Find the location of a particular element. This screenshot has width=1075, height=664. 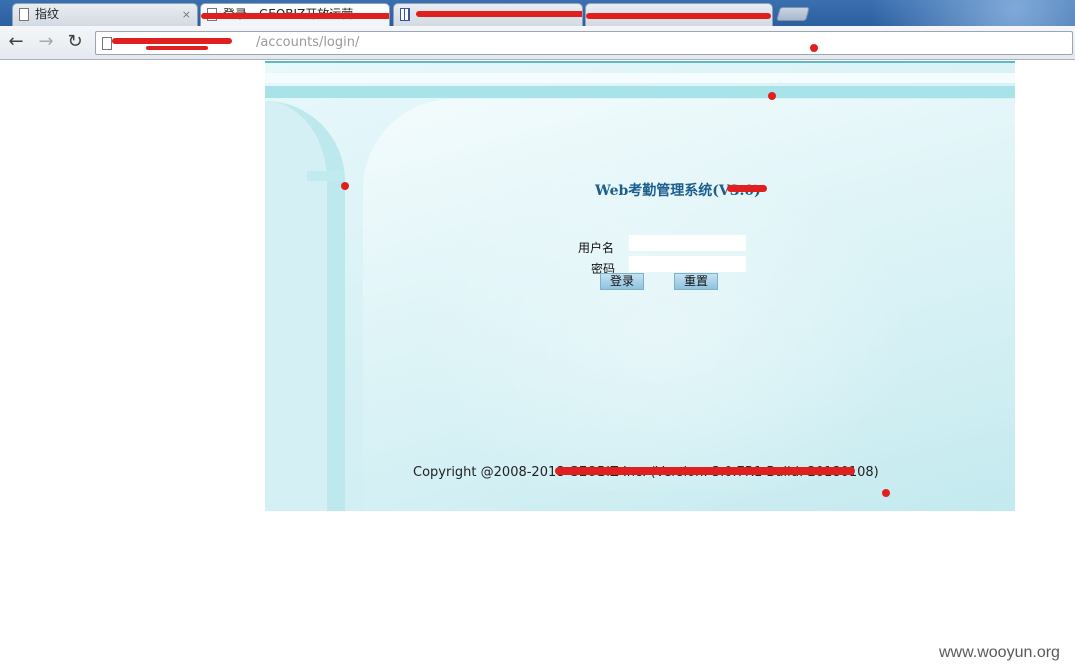

login-button: 登录 is located at coordinates (622, 281).